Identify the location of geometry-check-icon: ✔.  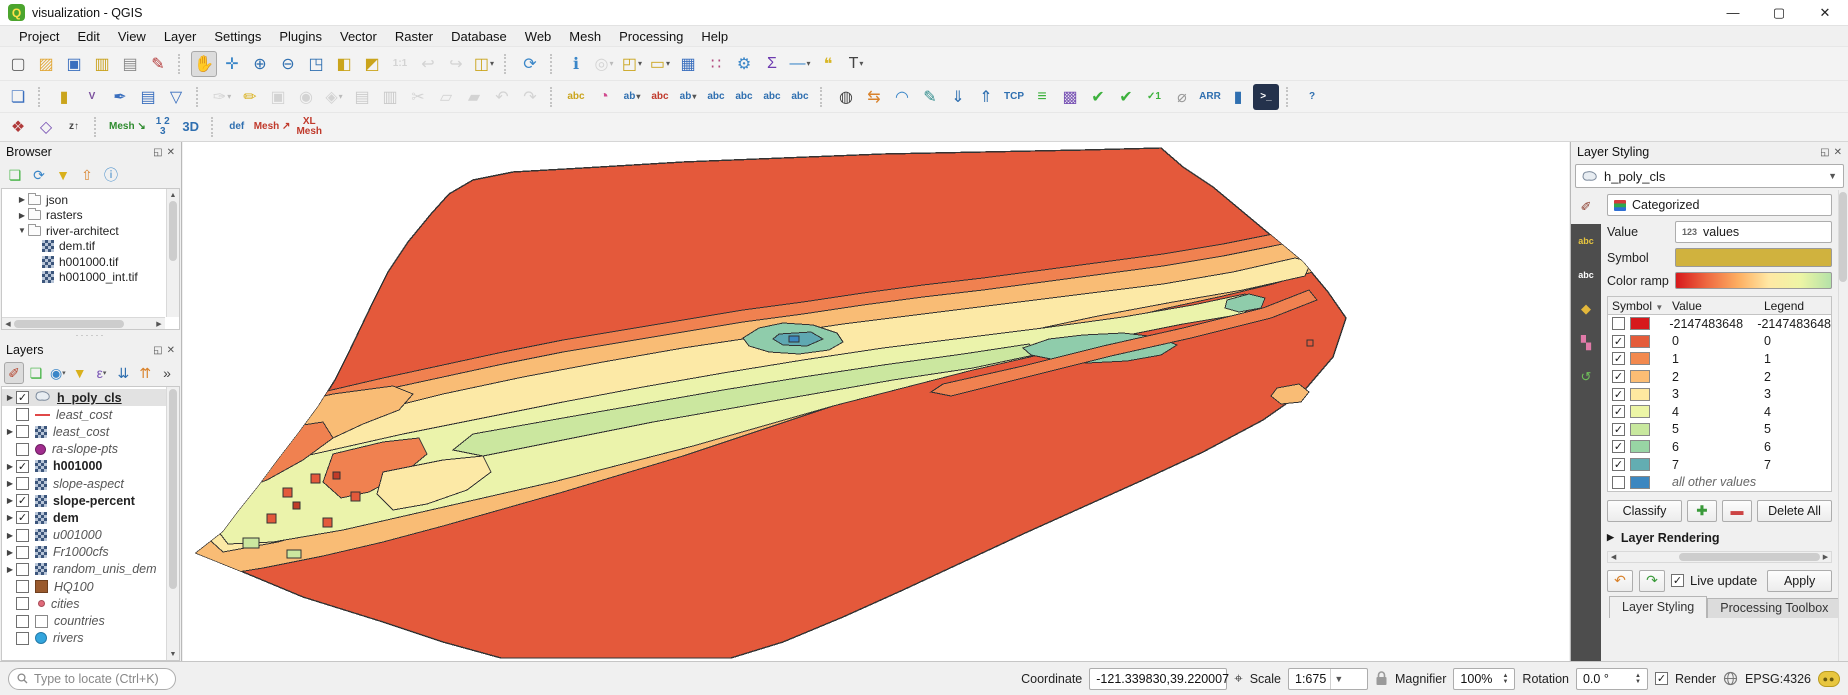
(1126, 97).